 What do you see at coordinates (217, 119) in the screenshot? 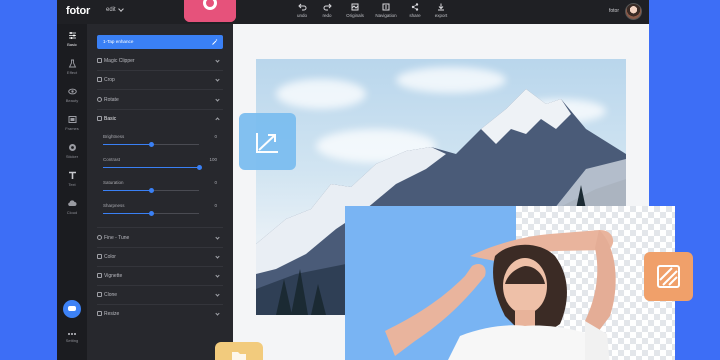
I see `chevron-up-icon` at bounding box center [217, 119].